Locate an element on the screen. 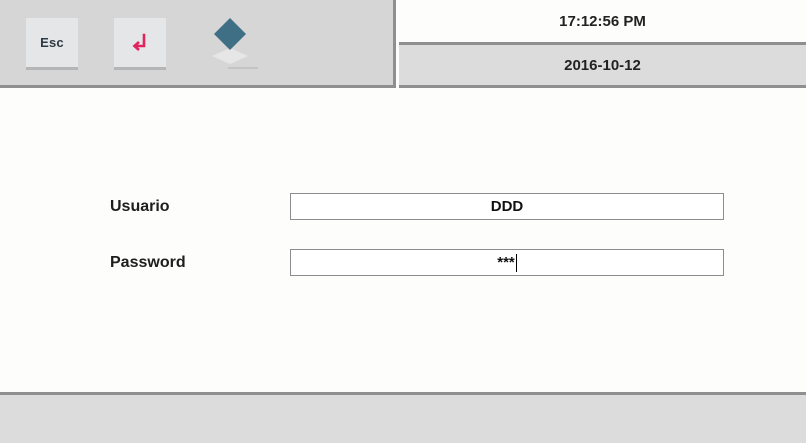  toolbar: Esc is located at coordinates (198, 44).